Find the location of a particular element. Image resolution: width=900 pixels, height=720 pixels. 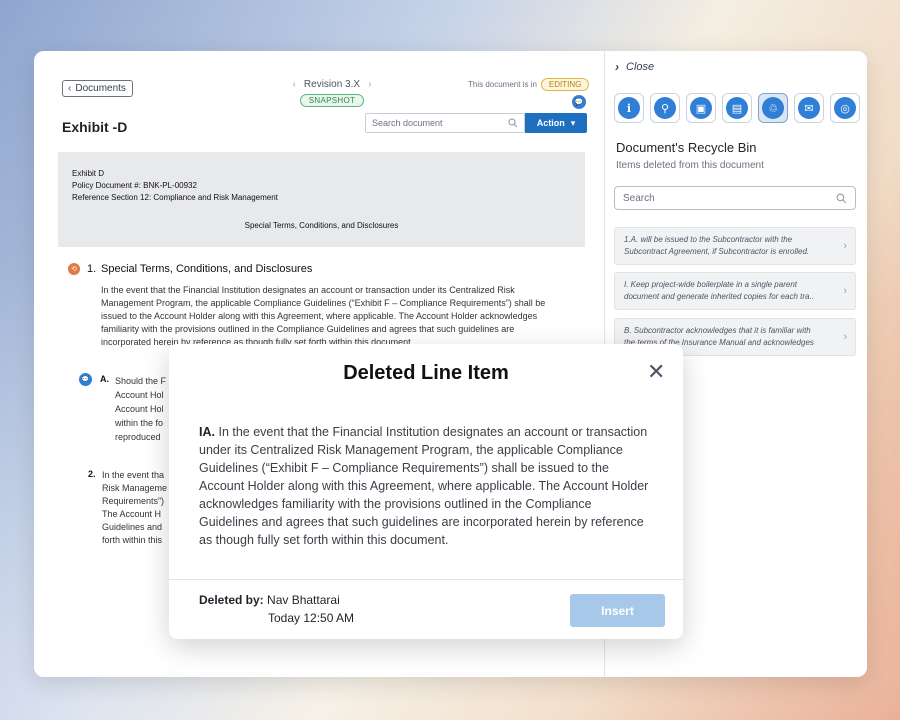

info-tool-button: i is located at coordinates (629, 108).